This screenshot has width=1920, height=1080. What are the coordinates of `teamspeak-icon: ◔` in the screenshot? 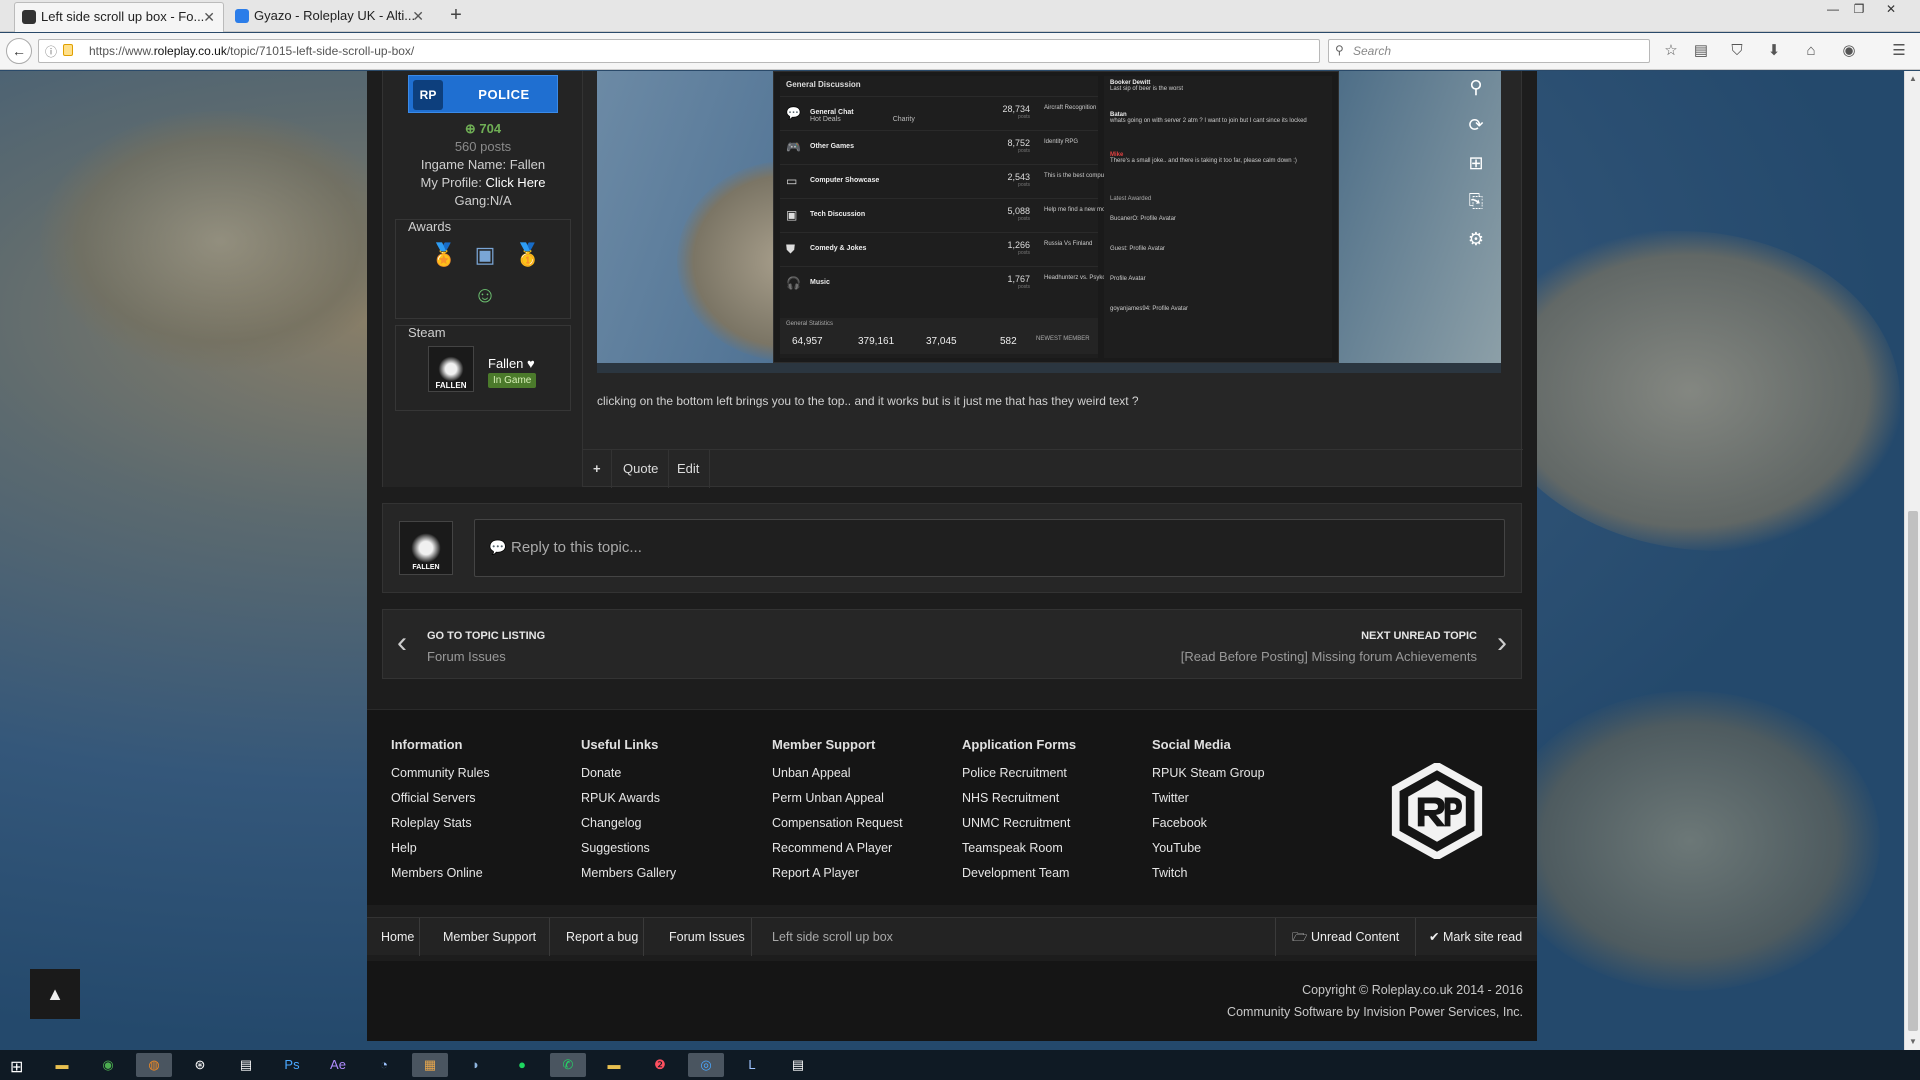 It's located at (384, 1065).